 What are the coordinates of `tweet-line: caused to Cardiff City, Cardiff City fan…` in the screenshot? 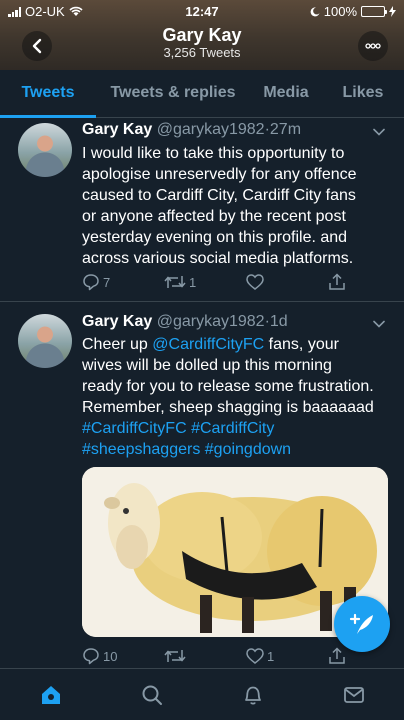 It's located at (219, 195).